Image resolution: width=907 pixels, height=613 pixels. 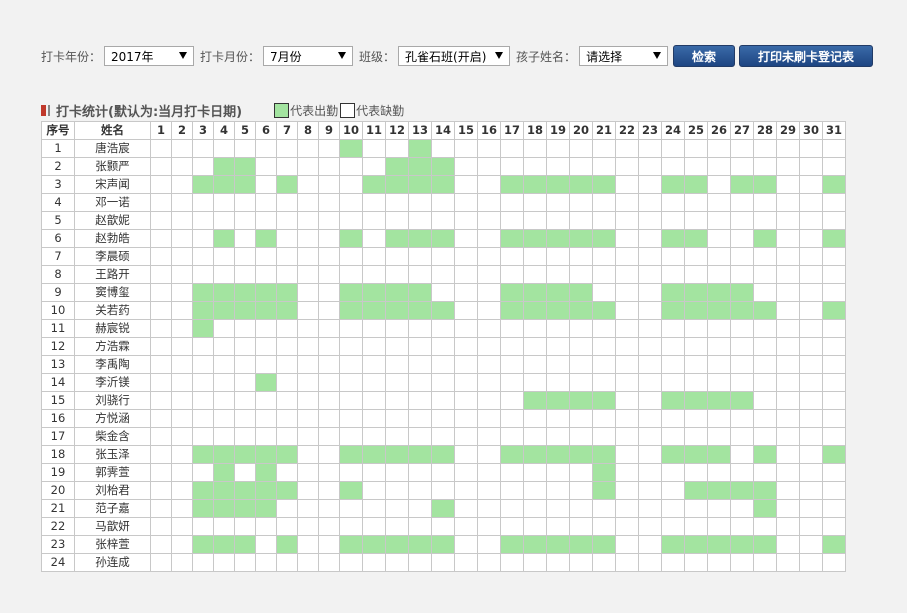 What do you see at coordinates (806, 56) in the screenshot?
I see `print-unswiped-button: 打印未刷卡登记表` at bounding box center [806, 56].